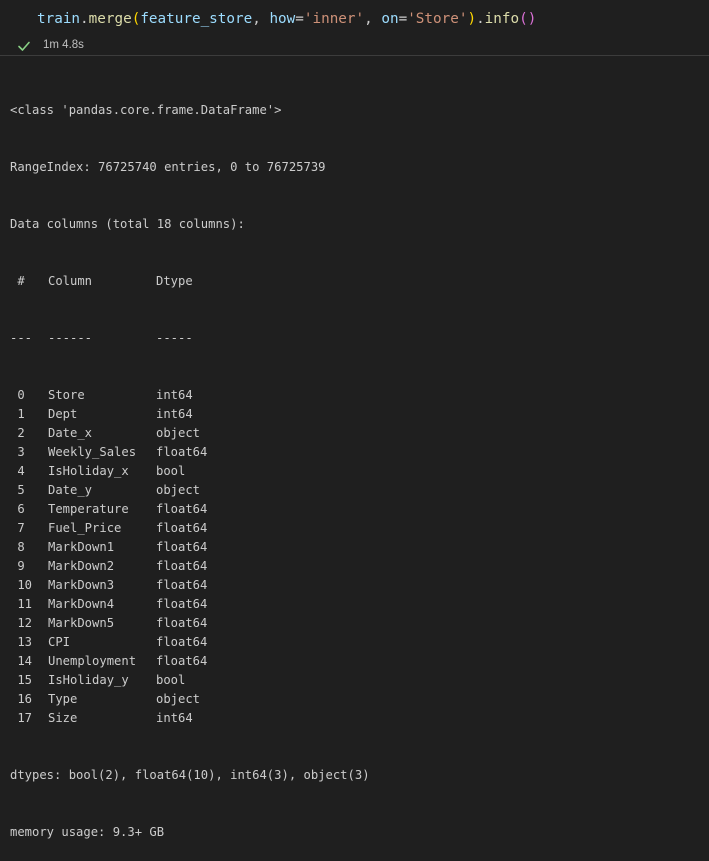 The width and height of the screenshot is (709, 861). Describe the element at coordinates (174, 338) in the screenshot. I see `table-rule-dtype: -----` at that location.